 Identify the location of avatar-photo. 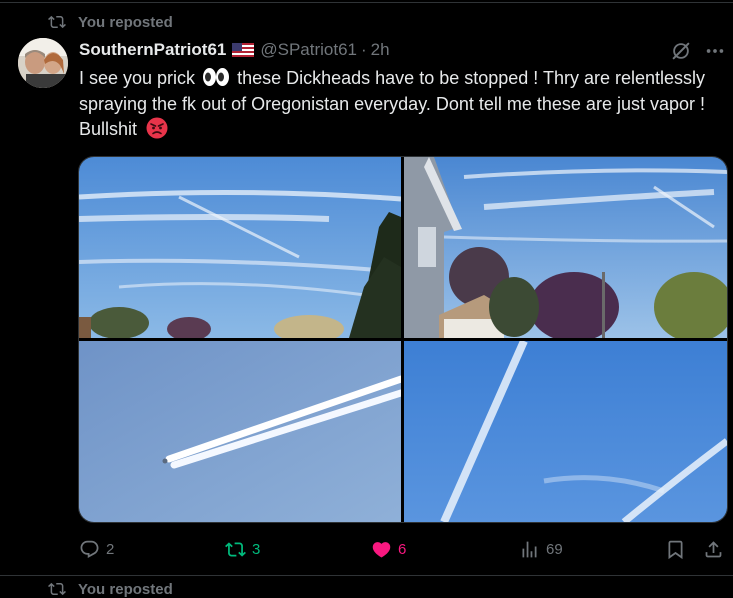
(43, 63).